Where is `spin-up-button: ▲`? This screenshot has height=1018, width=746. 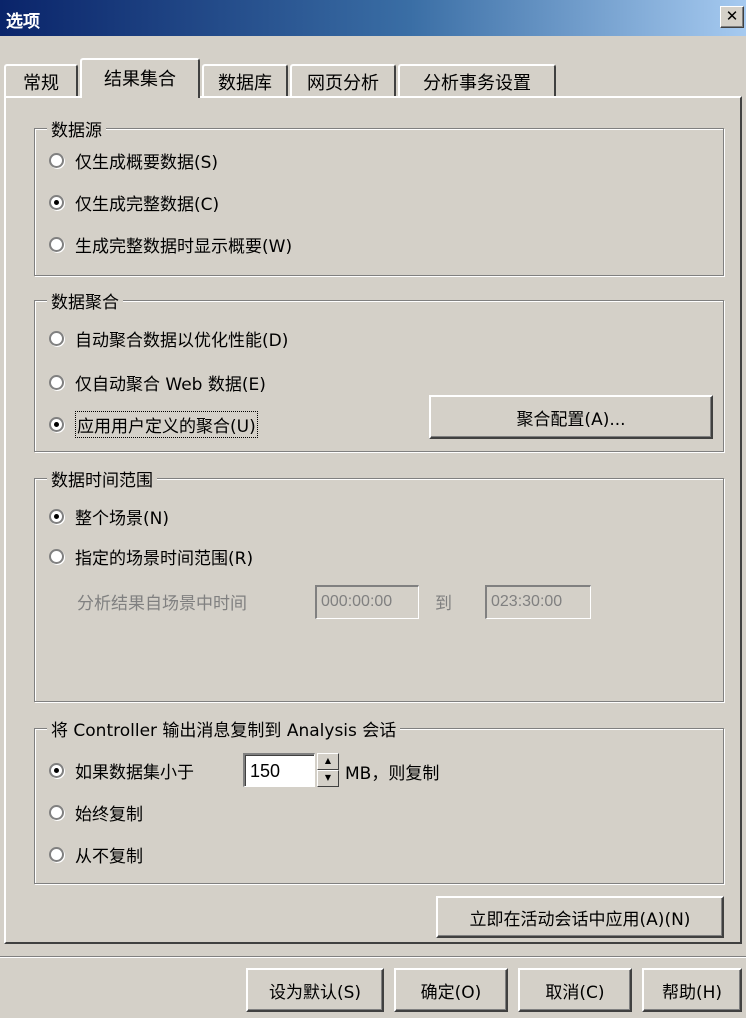 spin-up-button: ▲ is located at coordinates (328, 761).